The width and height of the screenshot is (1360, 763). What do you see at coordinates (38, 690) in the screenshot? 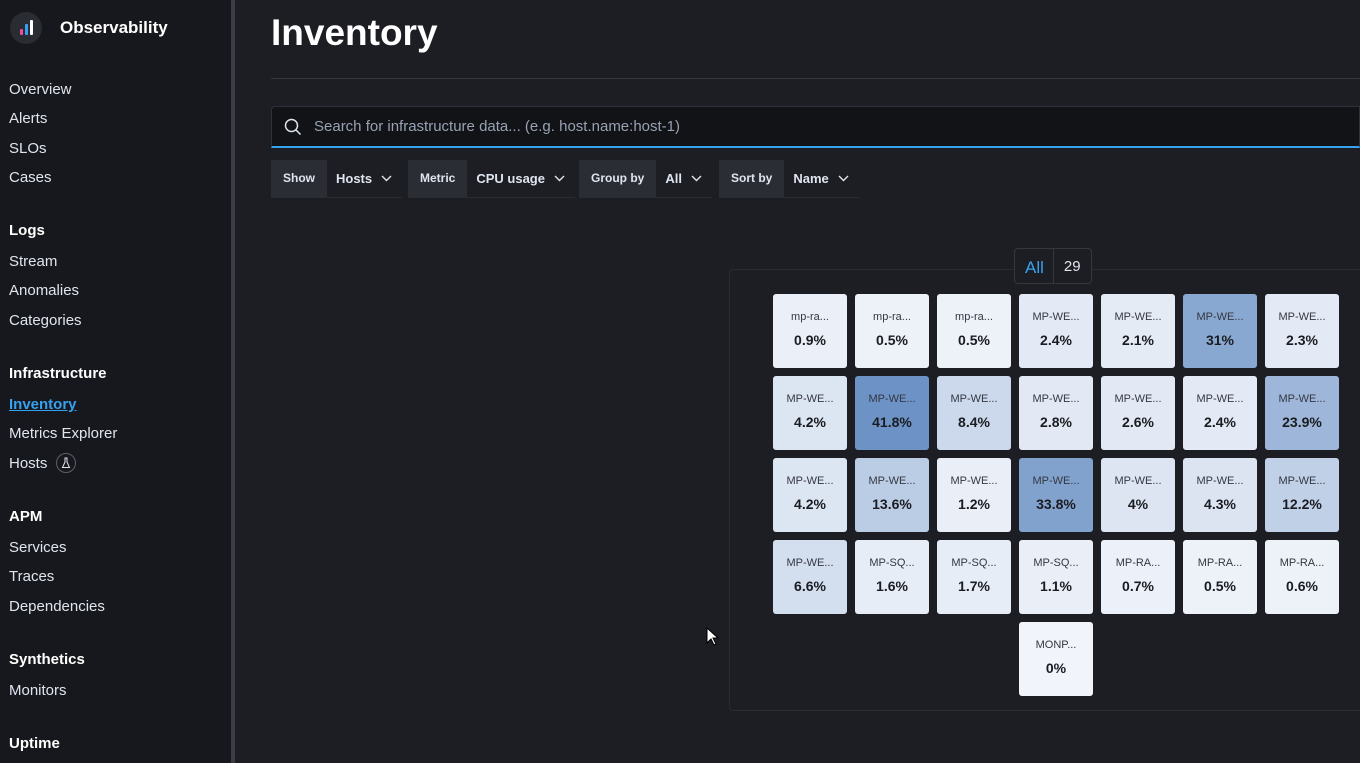
I see `nav-monitors: Monitors` at bounding box center [38, 690].